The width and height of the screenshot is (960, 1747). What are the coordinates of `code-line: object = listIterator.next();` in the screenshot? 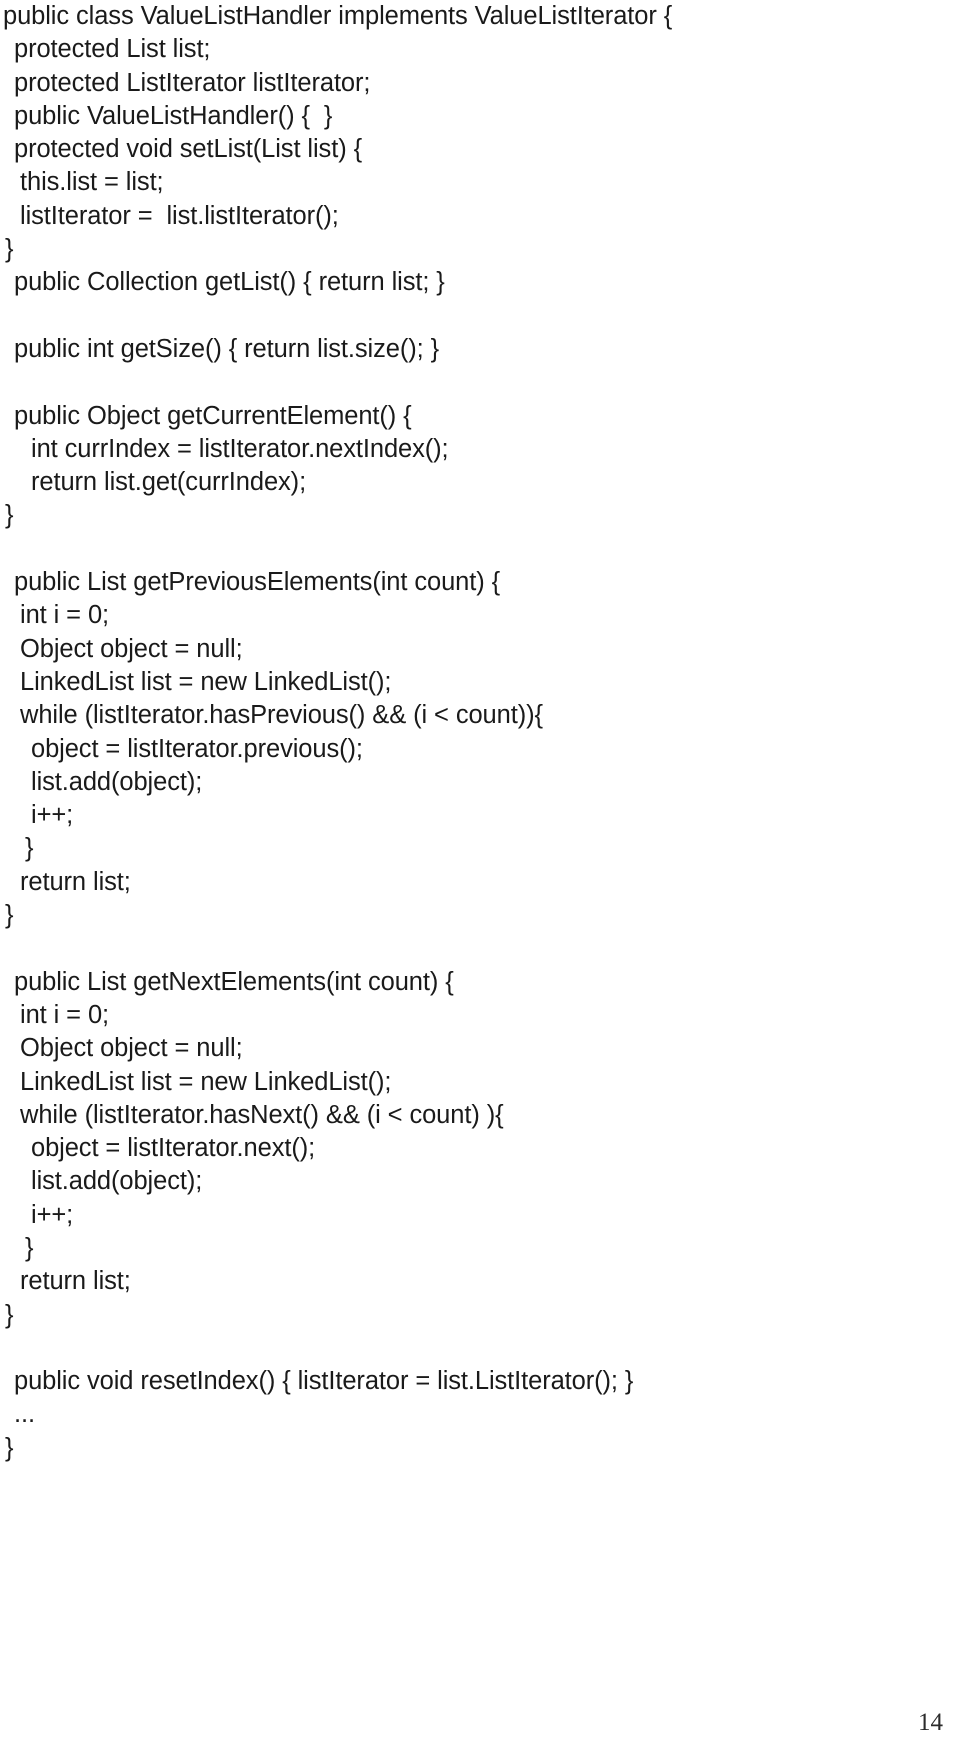 It's located at (173, 1148).